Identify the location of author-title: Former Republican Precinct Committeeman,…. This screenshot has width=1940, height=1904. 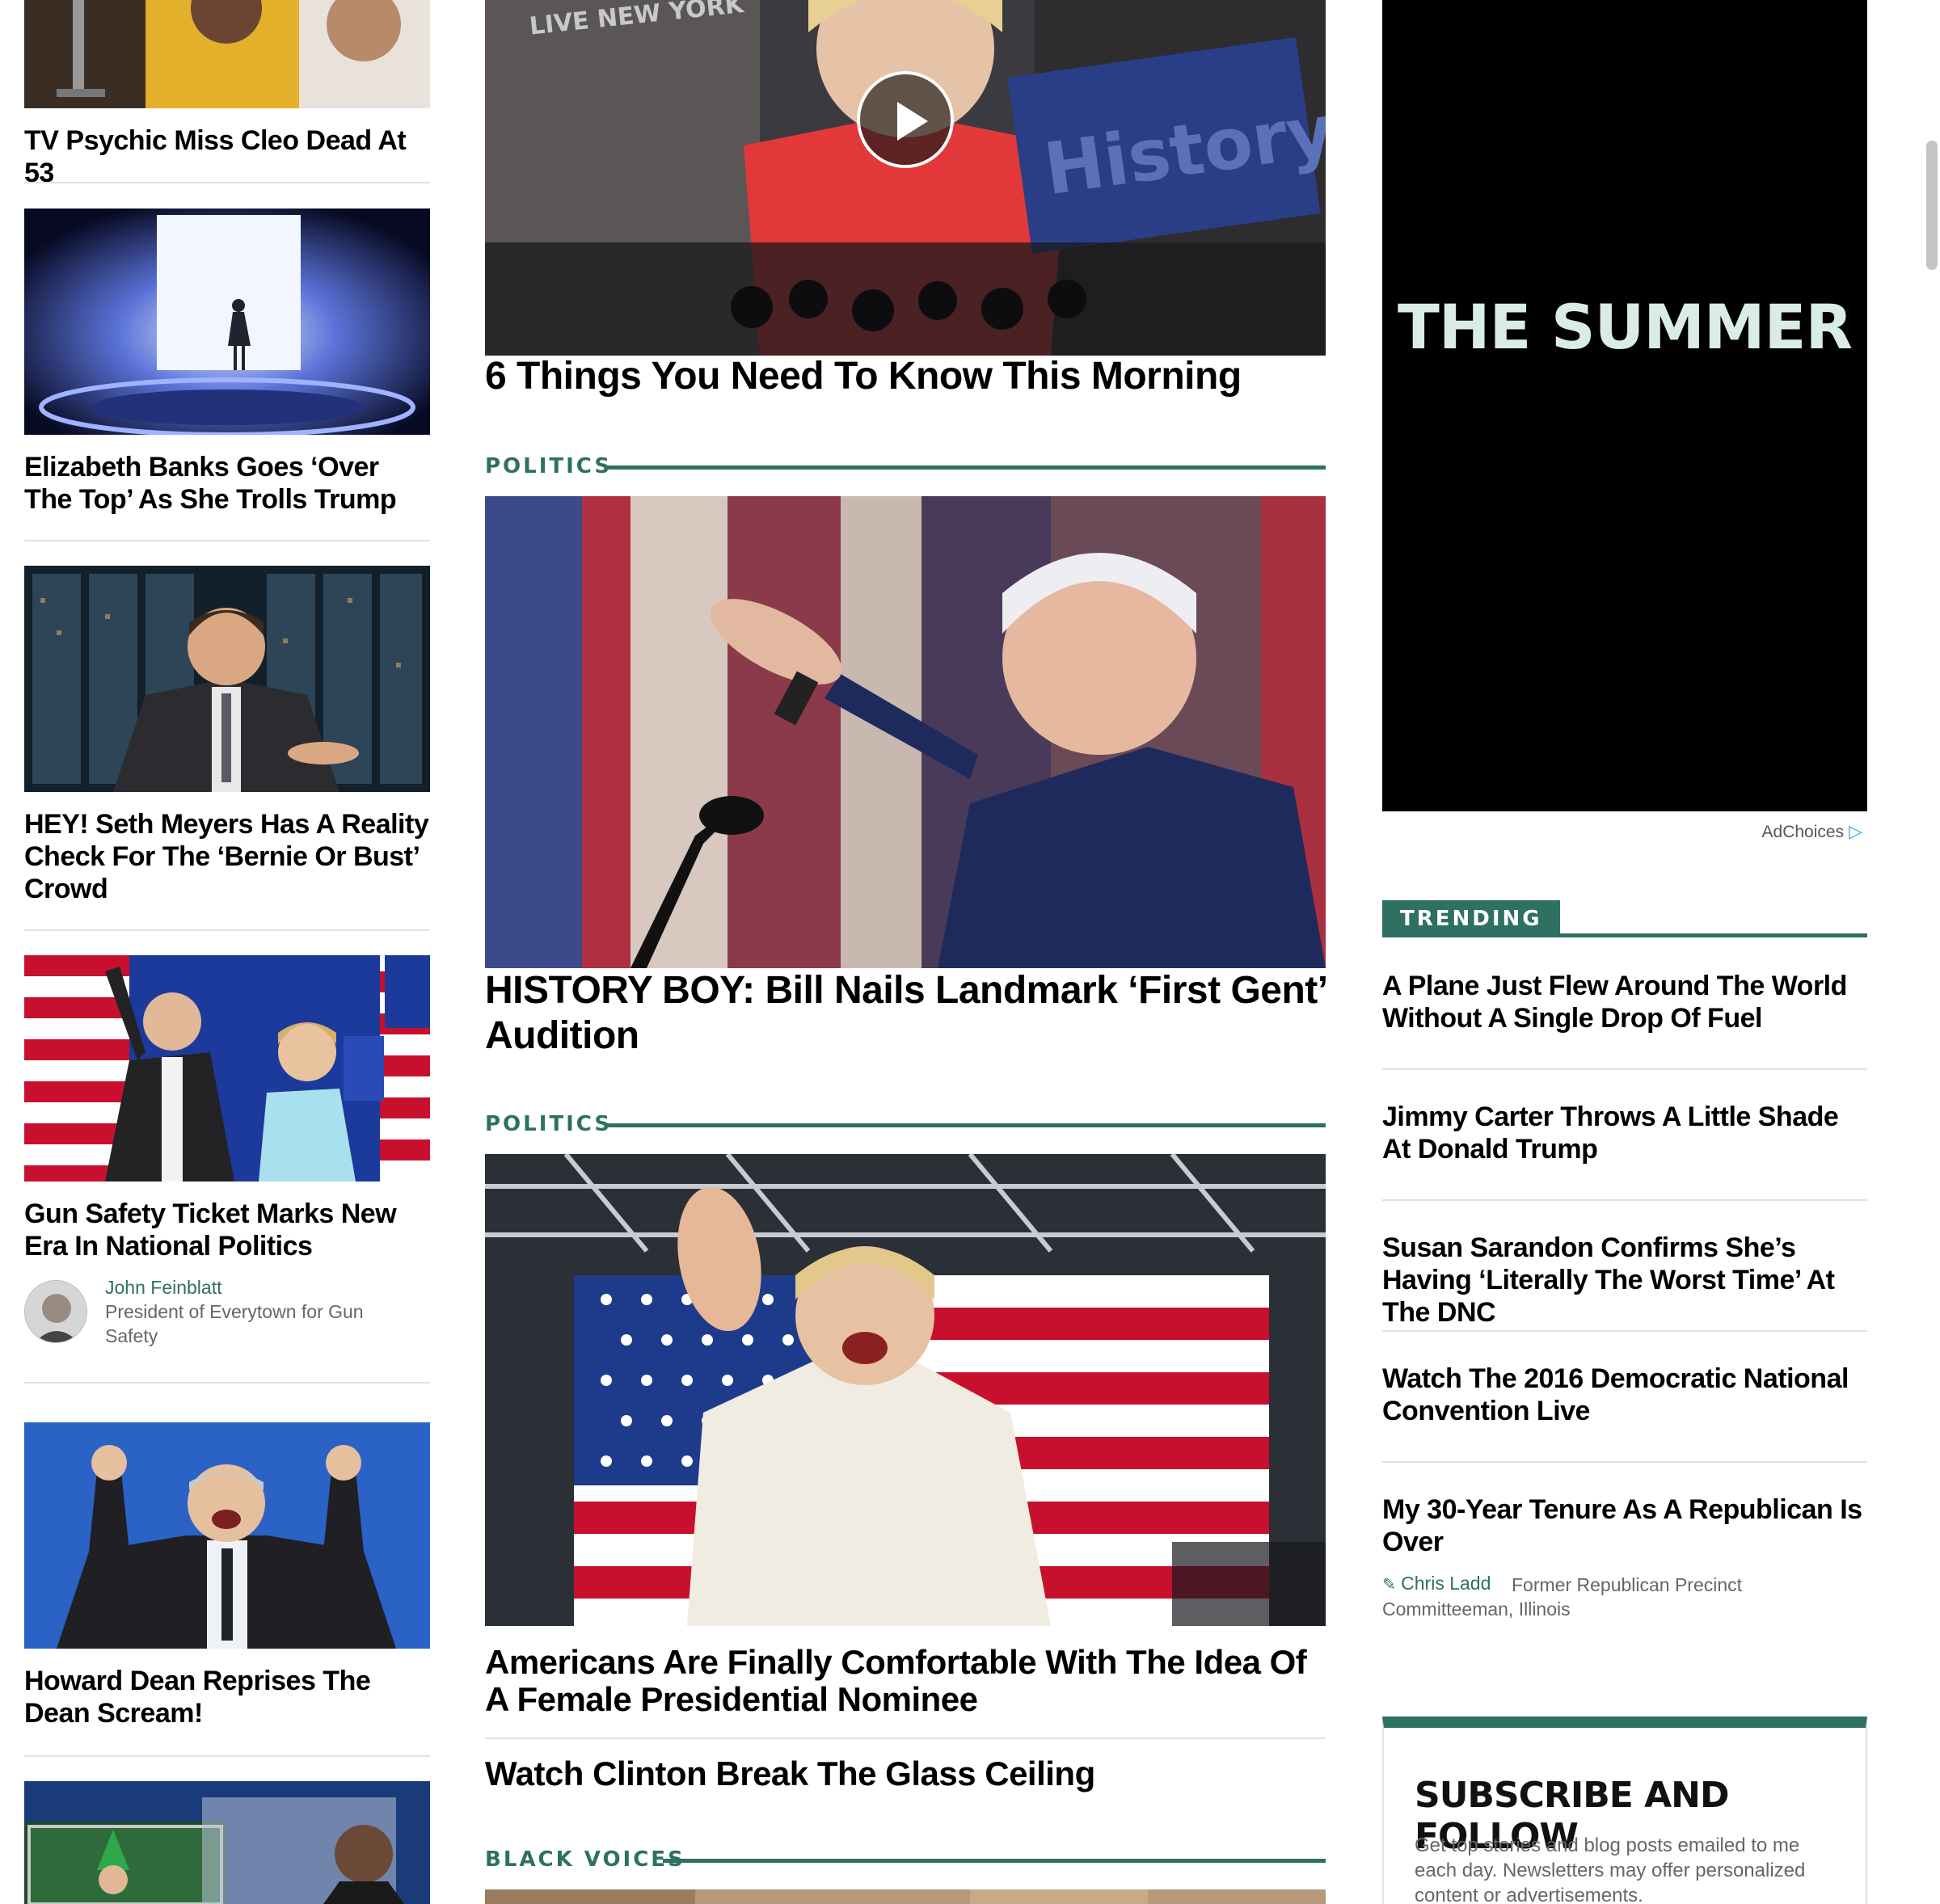
(1600, 1597).